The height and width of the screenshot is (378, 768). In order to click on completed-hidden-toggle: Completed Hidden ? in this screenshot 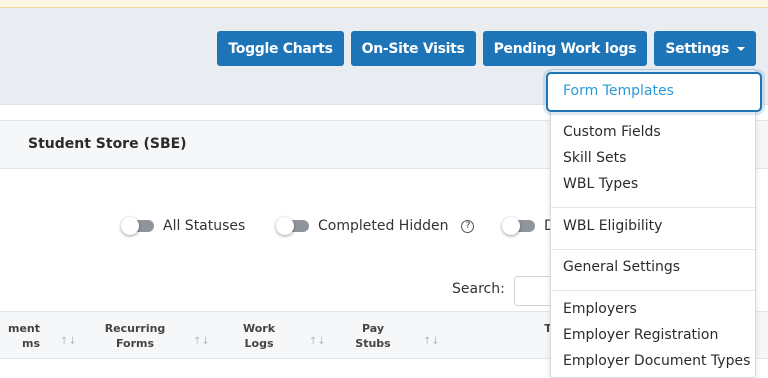, I will do `click(375, 226)`.